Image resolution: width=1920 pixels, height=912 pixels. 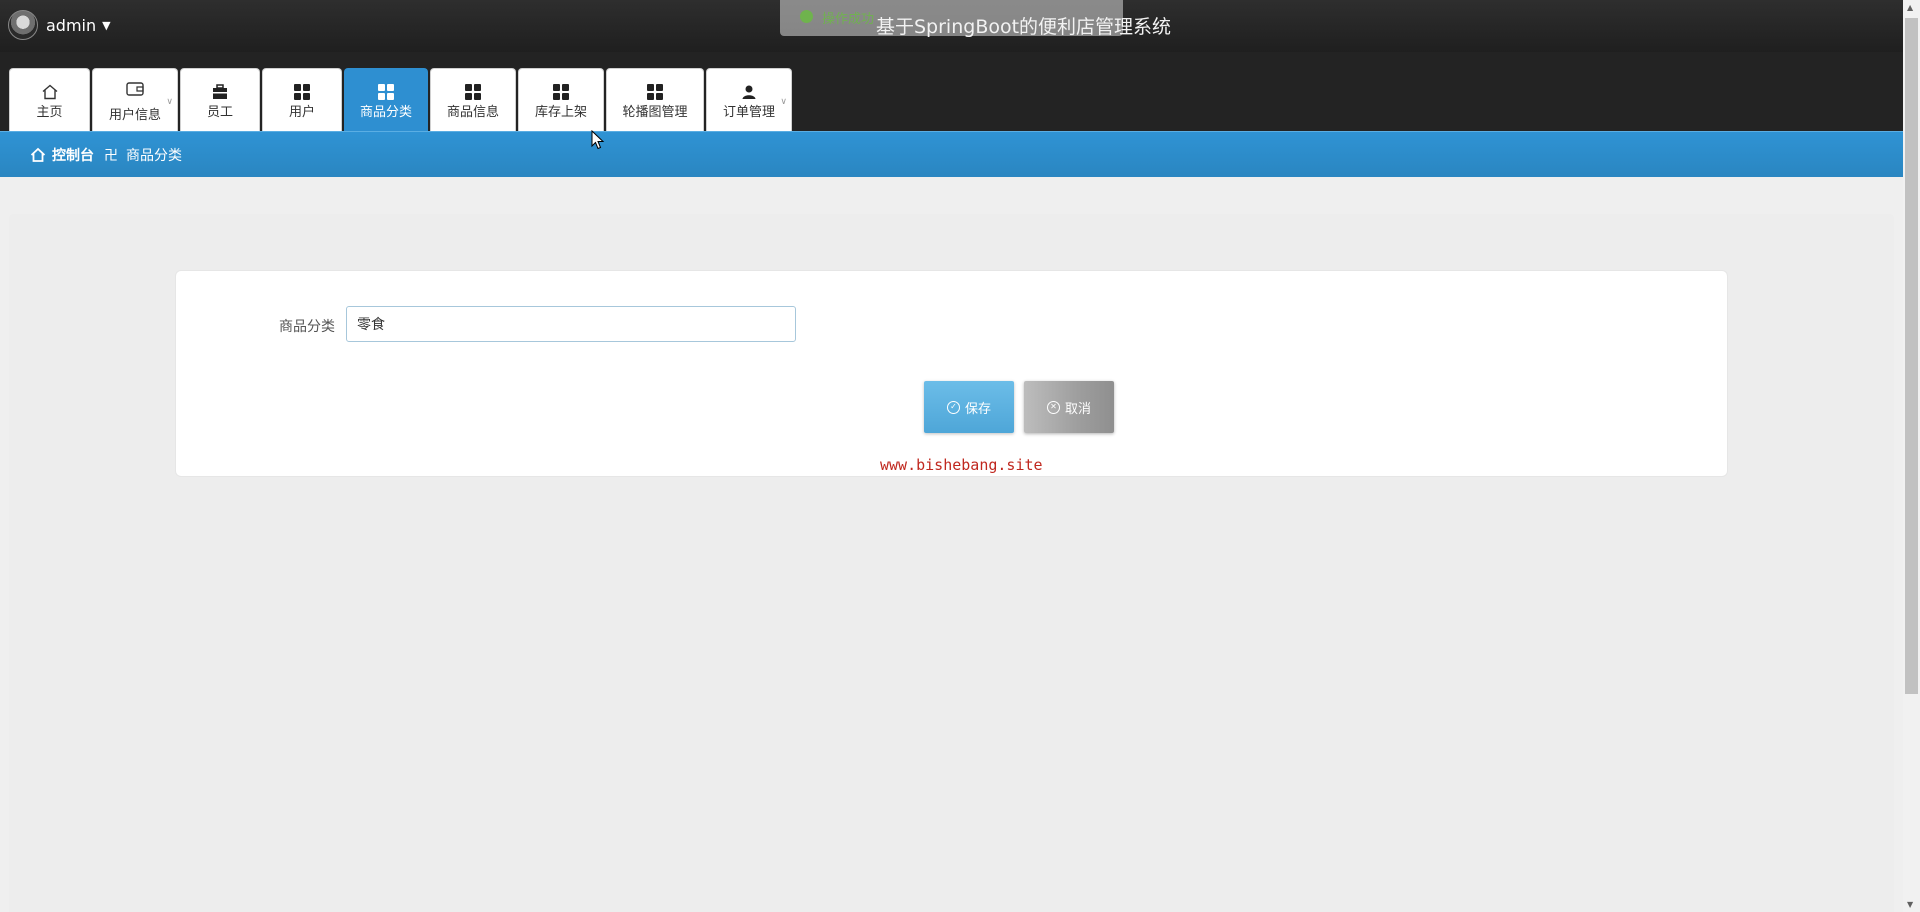 What do you see at coordinates (71, 25) in the screenshot?
I see `username: admin` at bounding box center [71, 25].